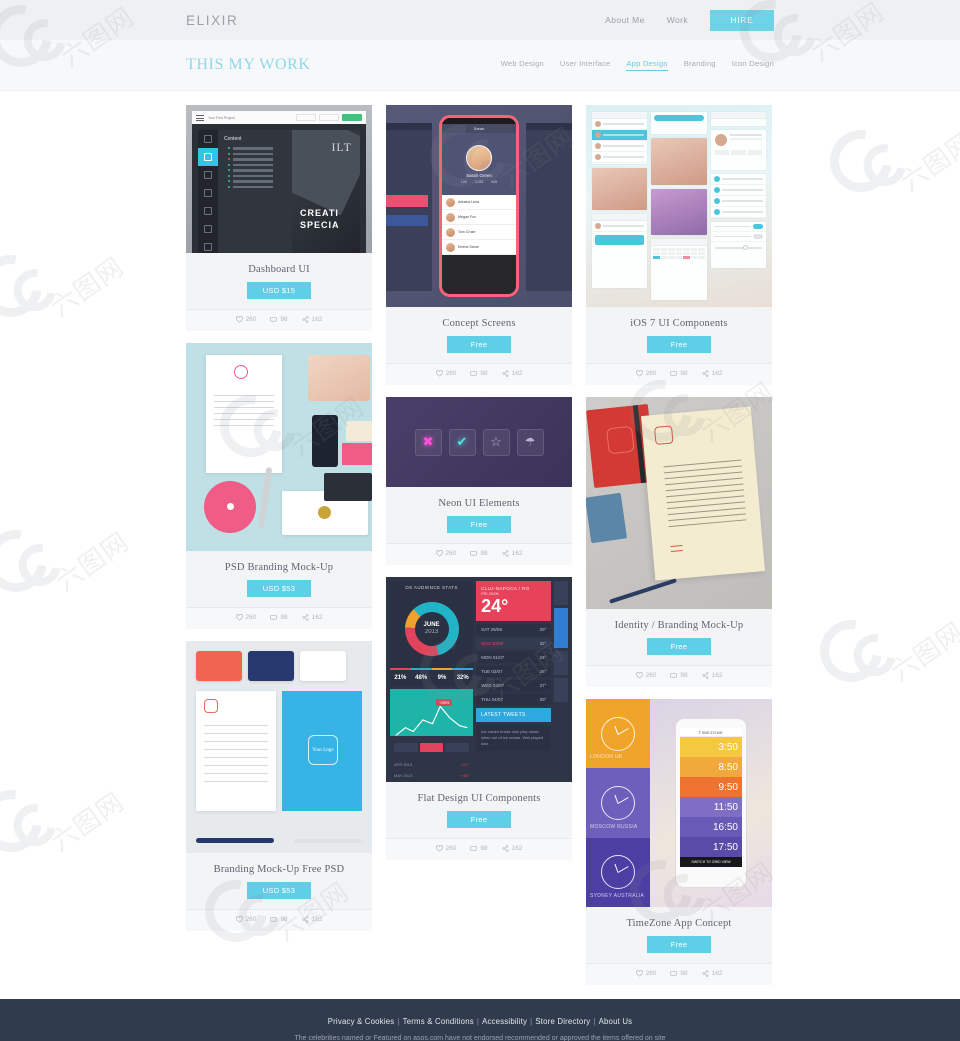  Describe the element at coordinates (585, 65) in the screenshot. I see `filter-user-interface: User Interface` at that location.